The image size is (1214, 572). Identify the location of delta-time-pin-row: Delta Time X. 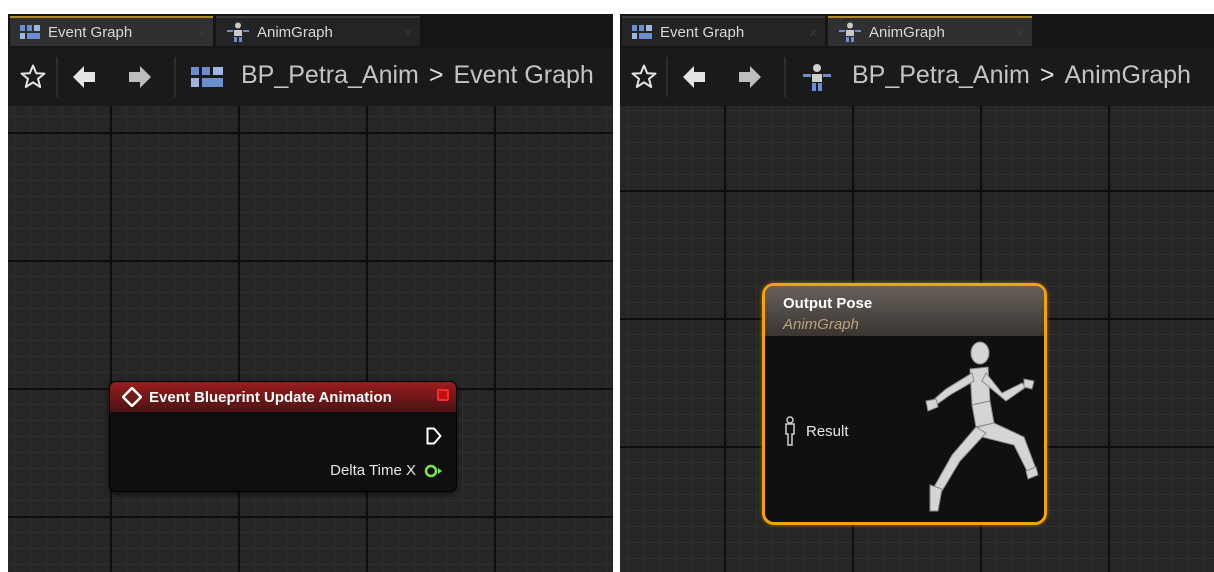
(386, 470).